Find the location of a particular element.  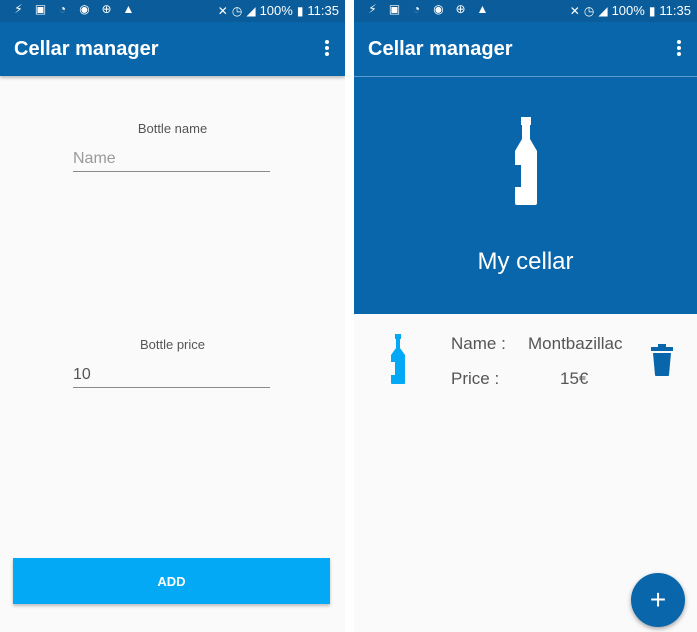

bottle-price-label: Bottle price is located at coordinates (172, 344).